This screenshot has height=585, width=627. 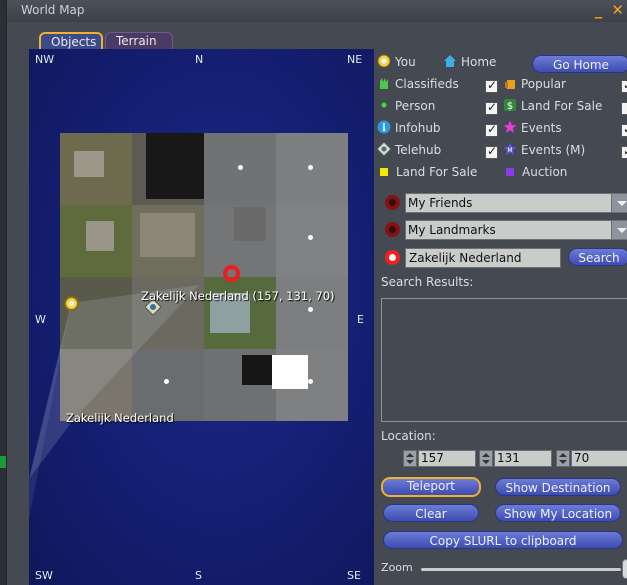 What do you see at coordinates (447, 458) in the screenshot?
I see `location-x-field: 157` at bounding box center [447, 458].